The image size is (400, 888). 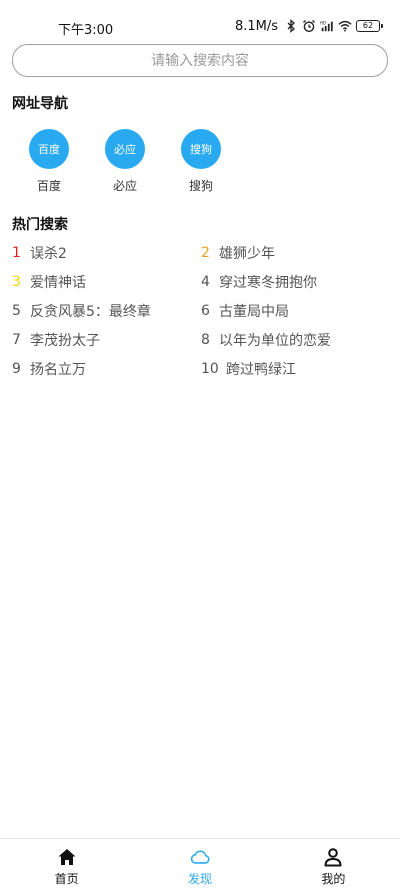 I want to click on bing-logo: 必应, so click(x=125, y=149).